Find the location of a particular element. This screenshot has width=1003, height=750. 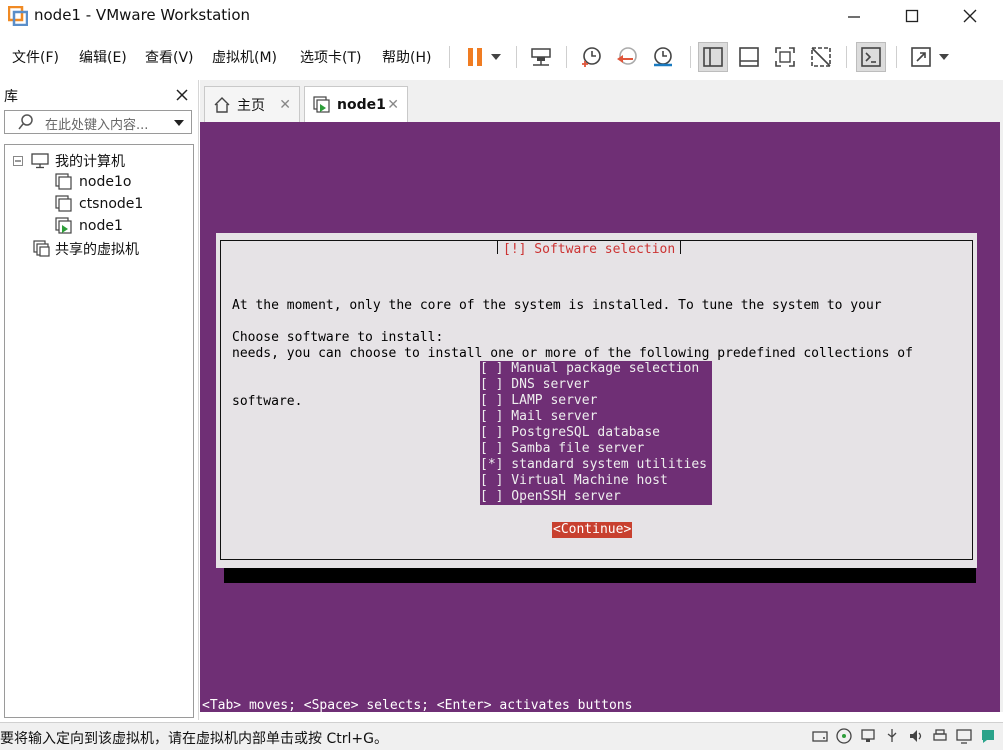

minimize-icon is located at coordinates (854, 17).